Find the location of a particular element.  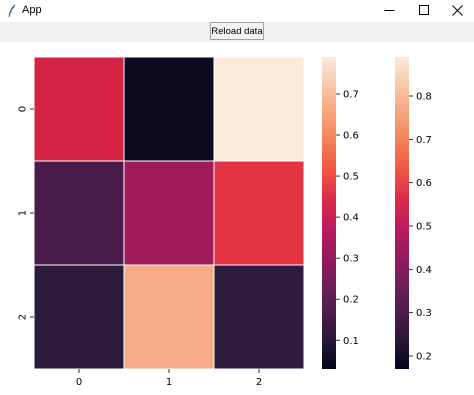

y-tick-label: 2 is located at coordinates (23, 317).